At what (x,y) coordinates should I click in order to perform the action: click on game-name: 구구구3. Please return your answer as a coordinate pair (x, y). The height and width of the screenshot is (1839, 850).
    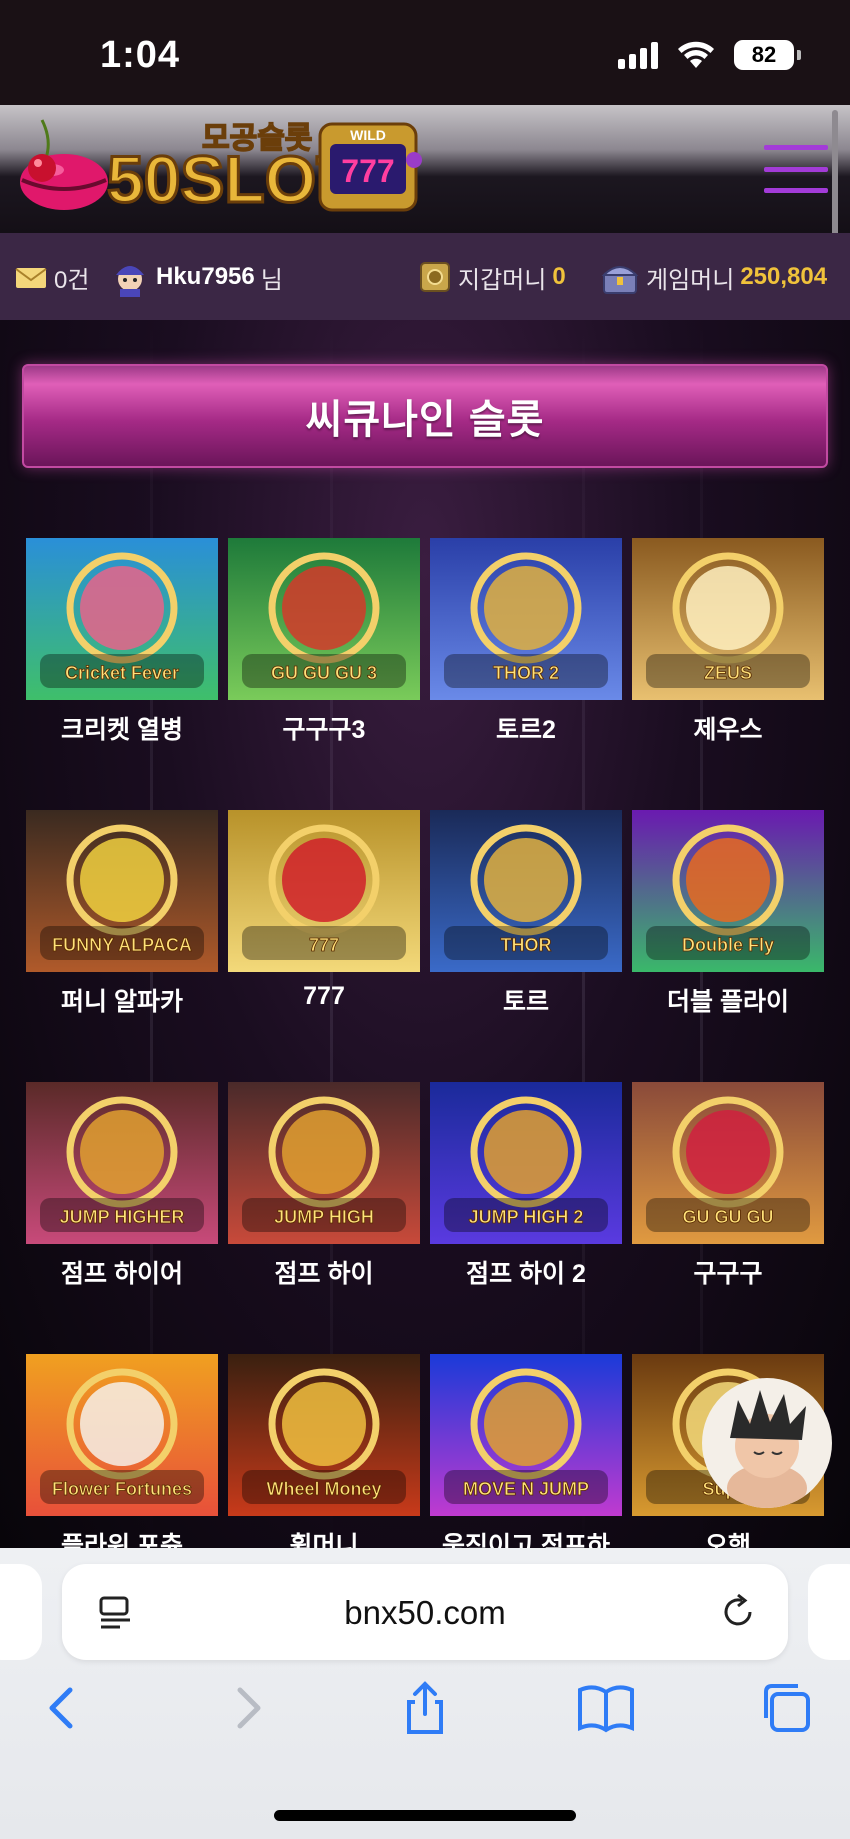
    Looking at the image, I should click on (324, 728).